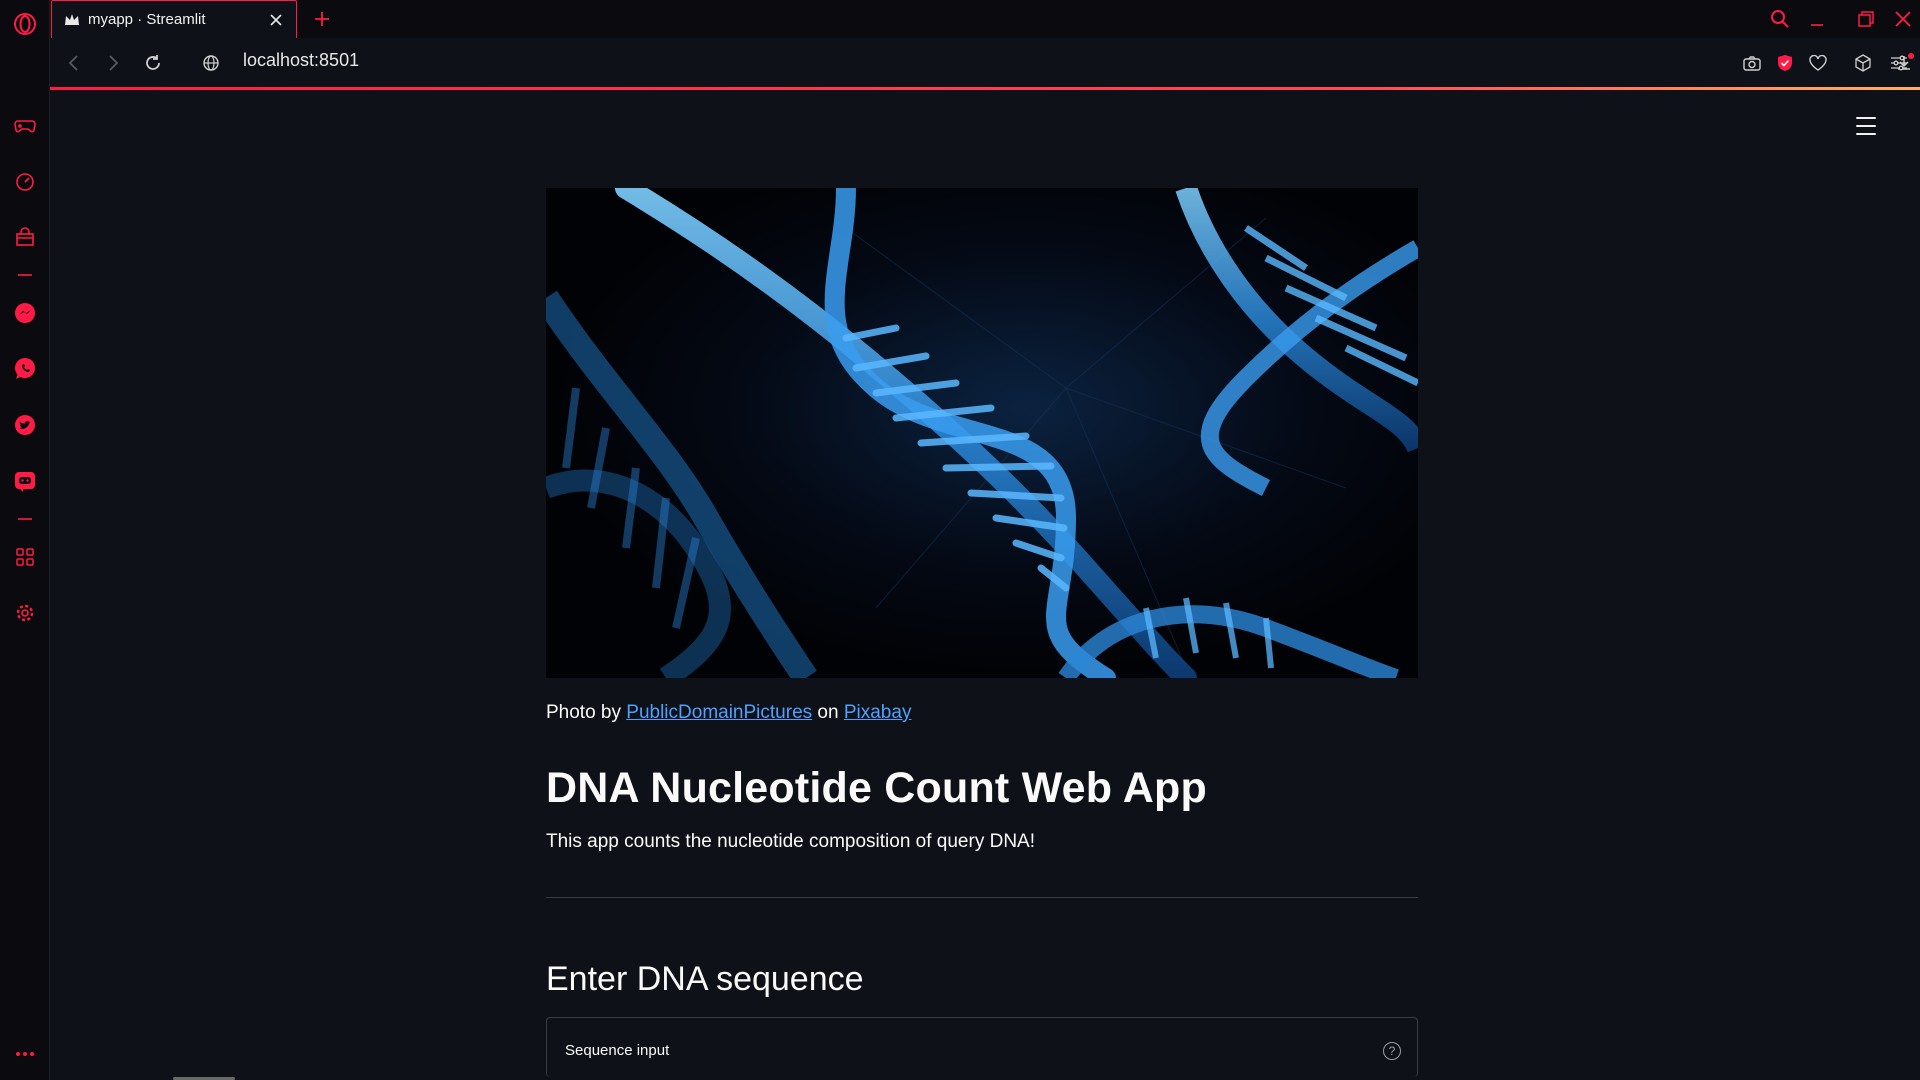  I want to click on tab-strip: myapp · Streamlit, so click(985, 19).